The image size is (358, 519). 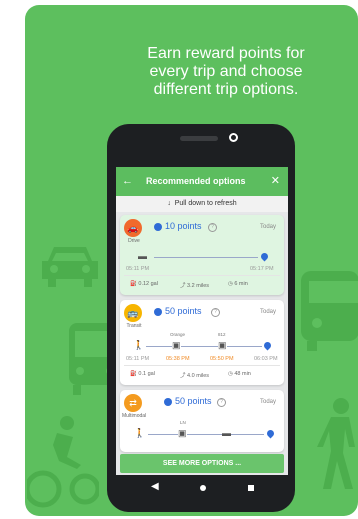 What do you see at coordinates (266, 359) in the screenshot?
I see `arrive-time: 06:03 PM` at bounding box center [266, 359].